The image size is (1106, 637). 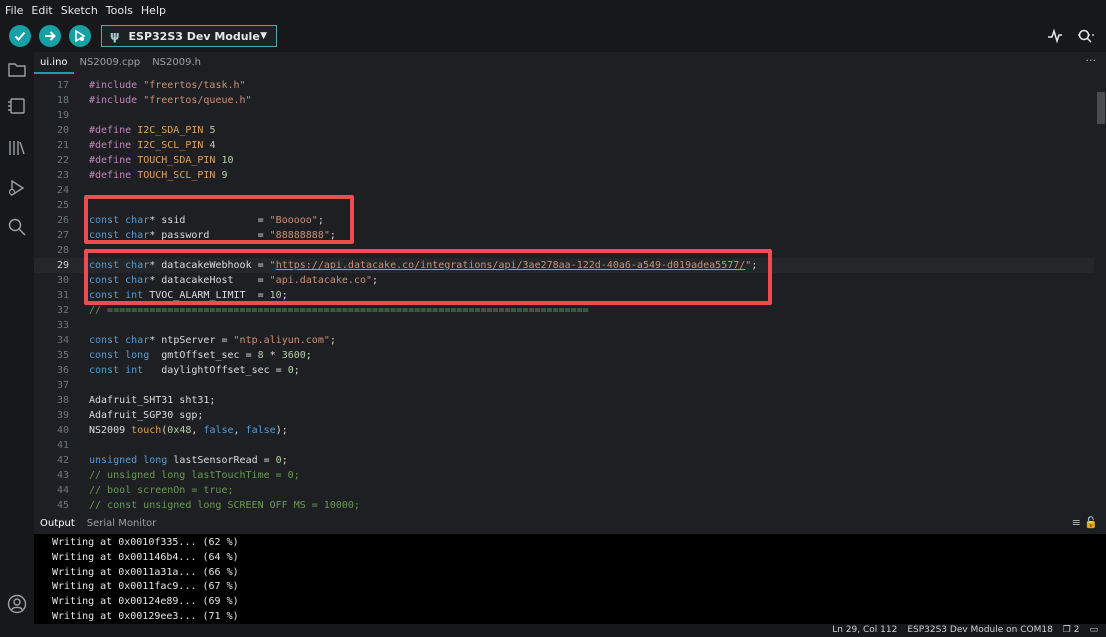 I want to click on board-port-status: ESP32S3 Dev Module on COM18, so click(x=979, y=630).